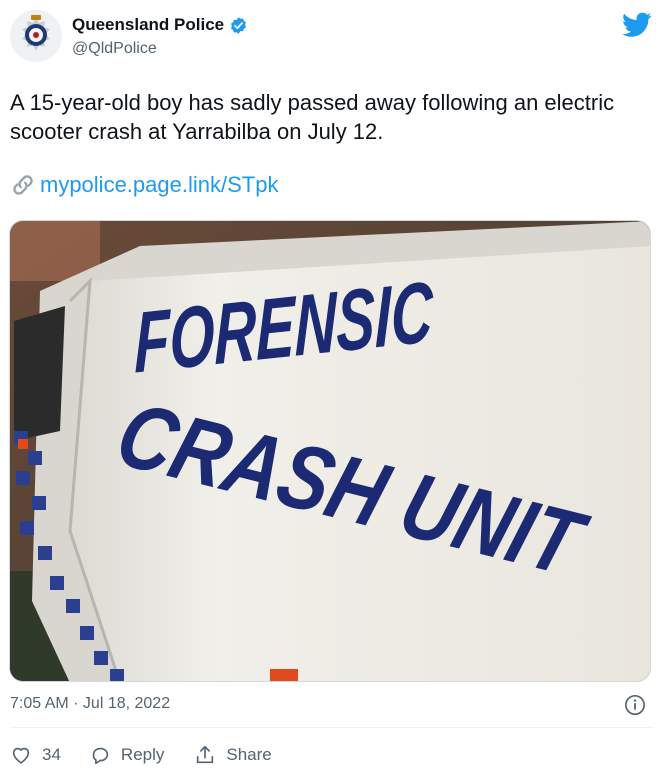  Describe the element at coordinates (148, 25) in the screenshot. I see `display-name: Queensland Police` at that location.